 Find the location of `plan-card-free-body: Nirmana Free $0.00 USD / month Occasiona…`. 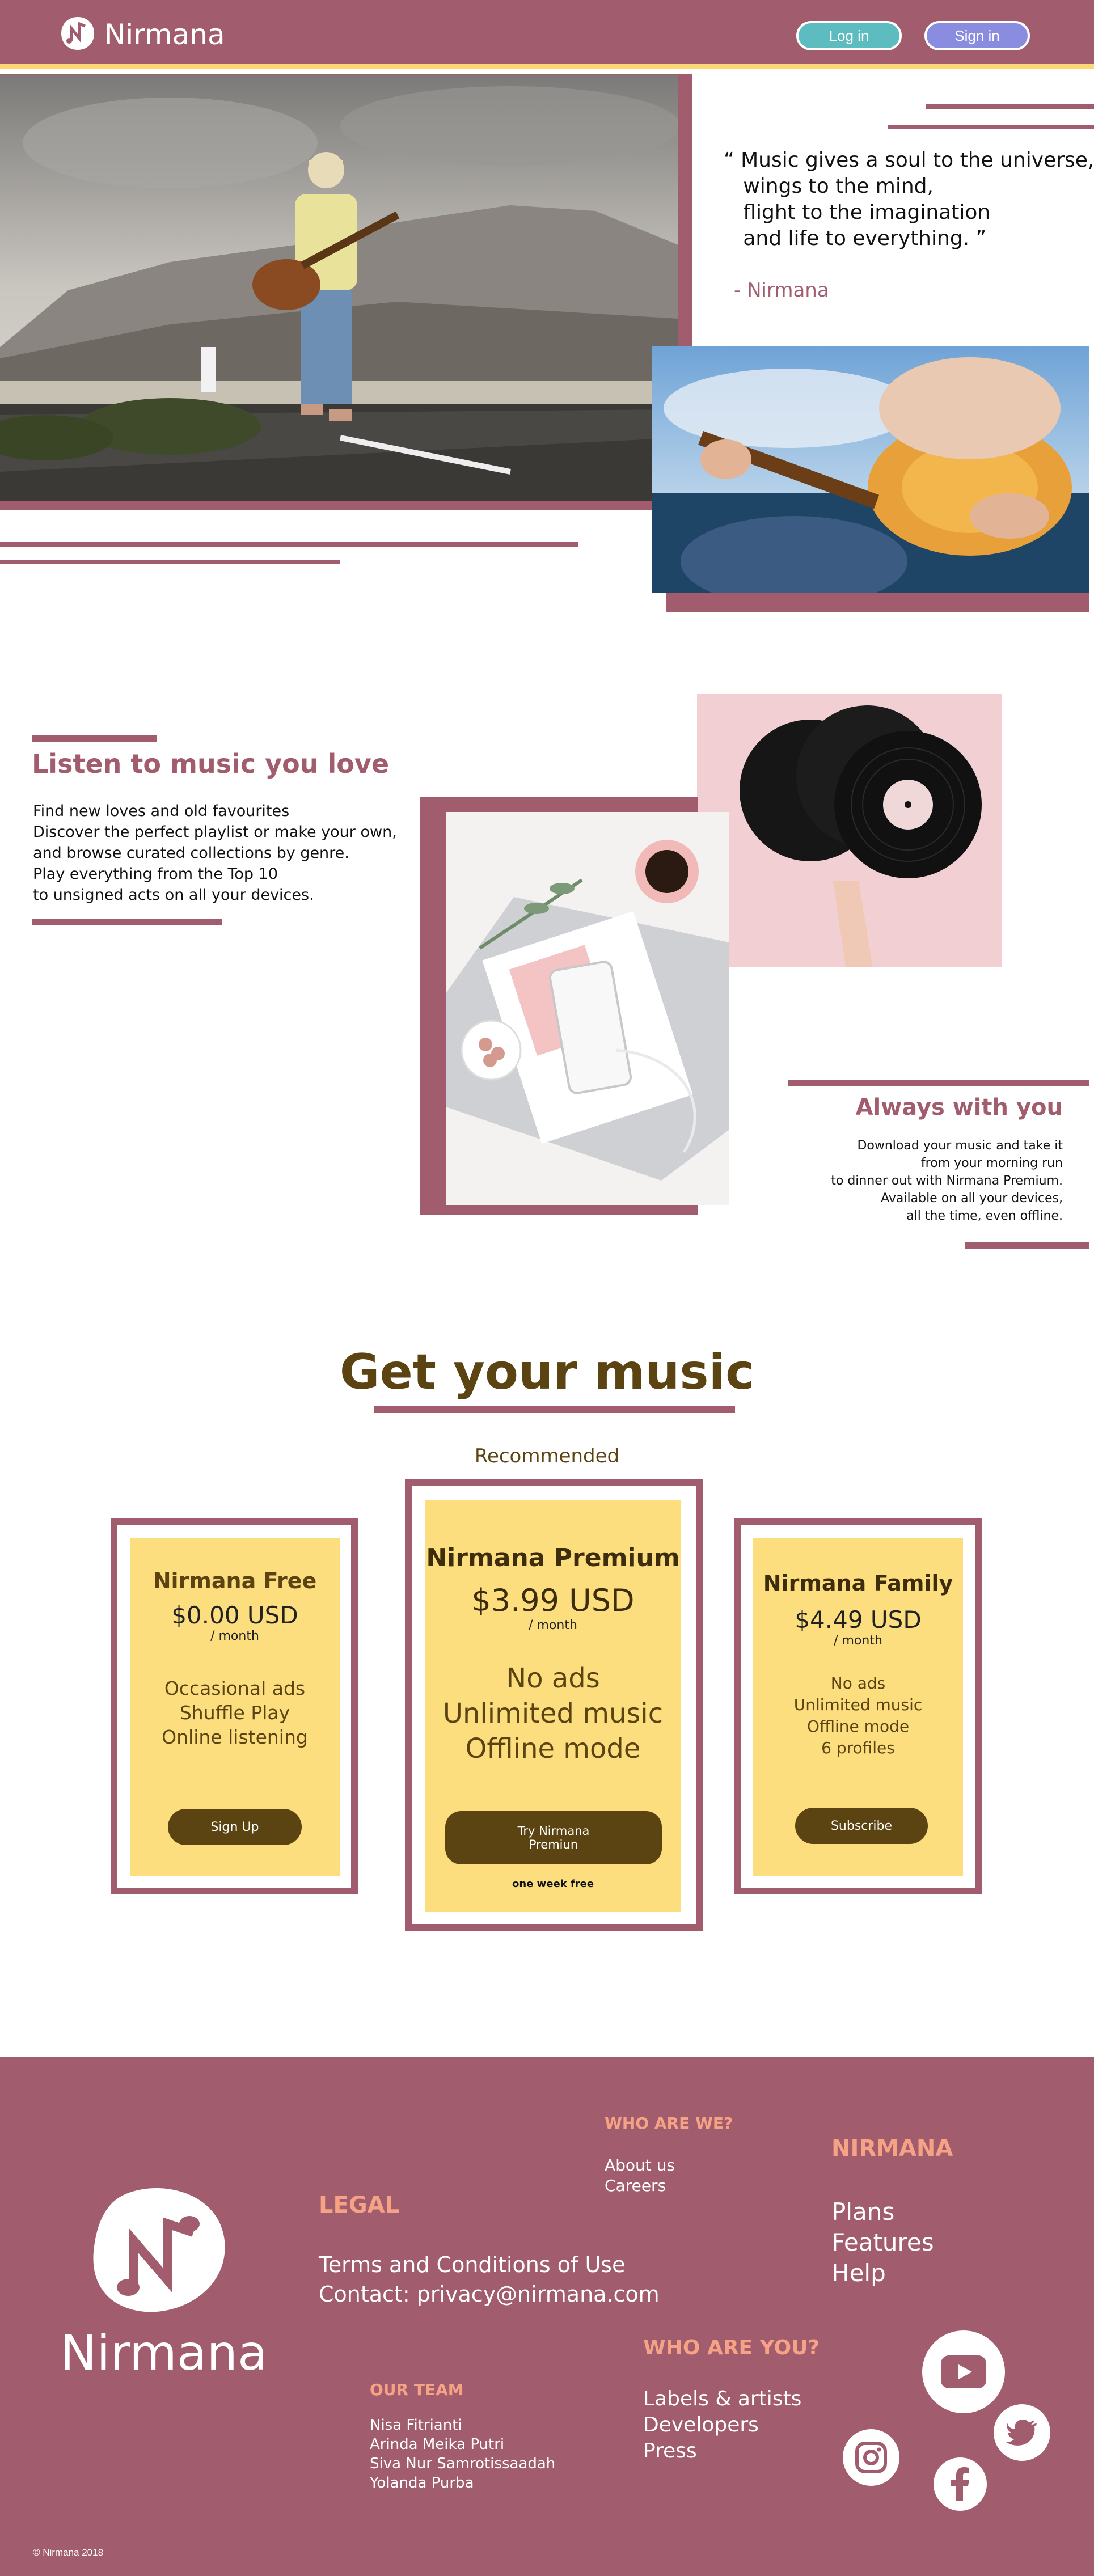

plan-card-free-body: Nirmana Free $0.00 USD / month Occasiona… is located at coordinates (235, 1707).